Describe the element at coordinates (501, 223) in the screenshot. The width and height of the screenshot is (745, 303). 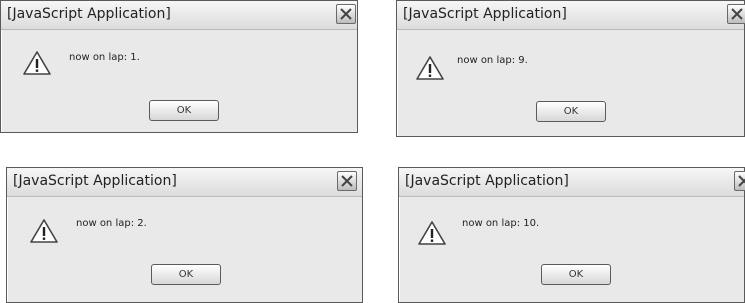
I see `dialog-message: now on lap: 10.` at that location.